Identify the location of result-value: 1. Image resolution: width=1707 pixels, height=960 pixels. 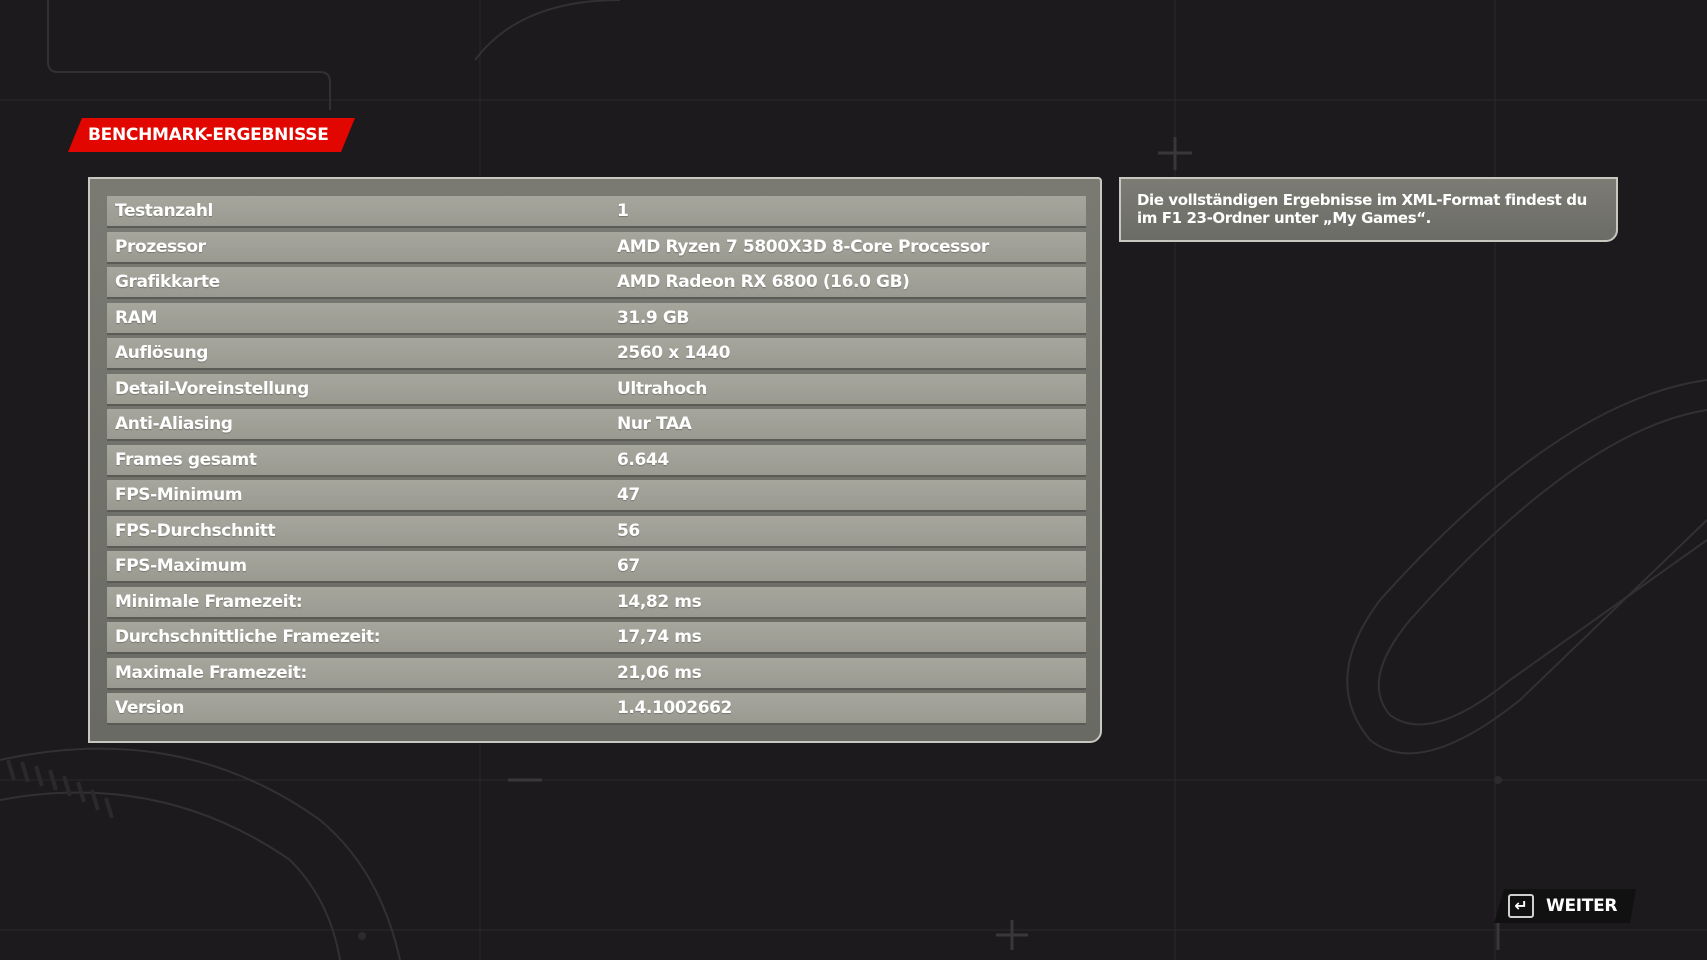
(623, 211).